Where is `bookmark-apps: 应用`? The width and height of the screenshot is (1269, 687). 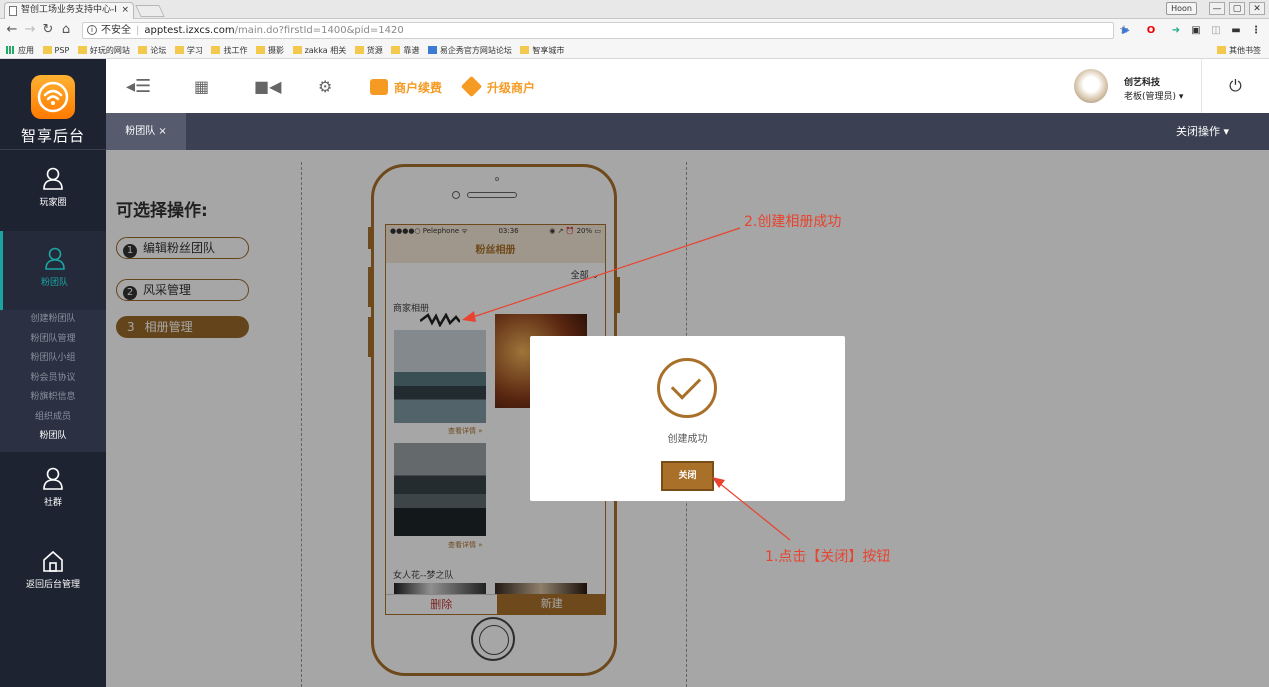
bookmark-apps: 应用 is located at coordinates (20, 51).